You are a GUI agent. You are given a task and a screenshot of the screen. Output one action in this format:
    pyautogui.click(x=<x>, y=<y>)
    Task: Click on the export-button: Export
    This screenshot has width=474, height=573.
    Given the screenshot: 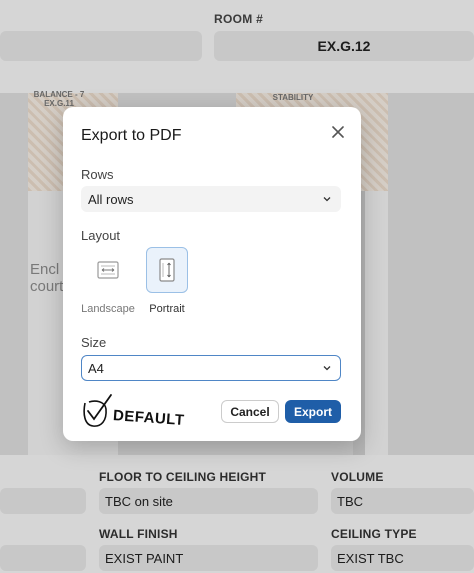 What is the action you would take?
    pyautogui.click(x=313, y=411)
    